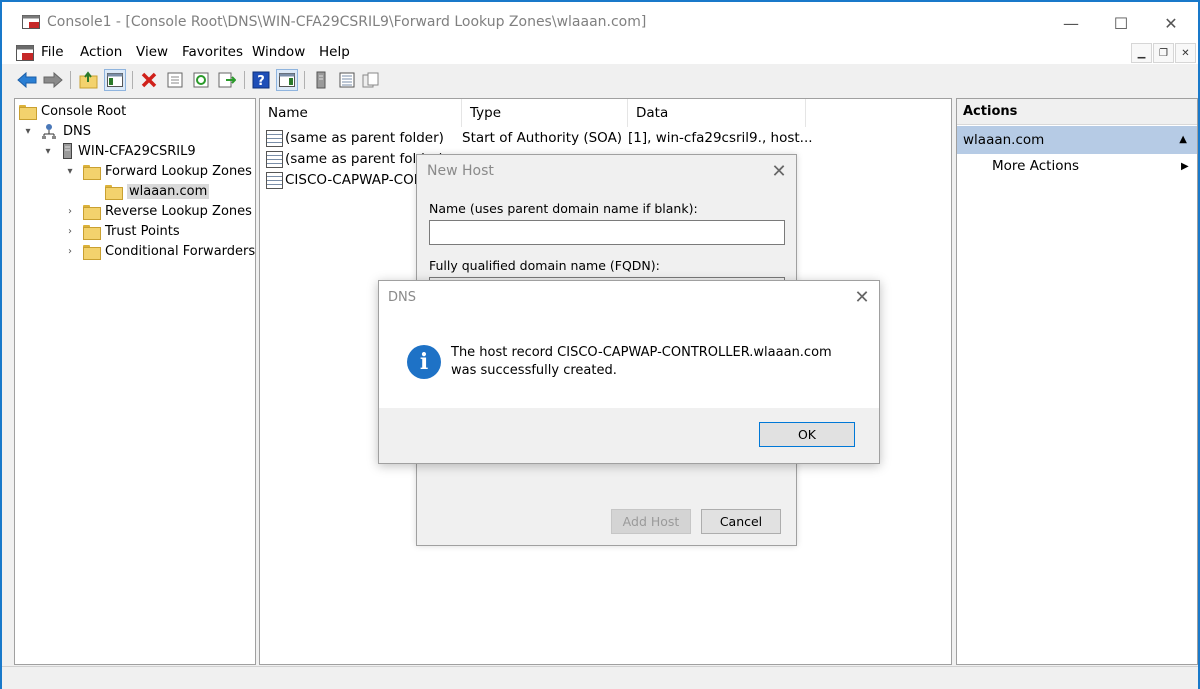  I want to click on menu-action: Action, so click(101, 52).